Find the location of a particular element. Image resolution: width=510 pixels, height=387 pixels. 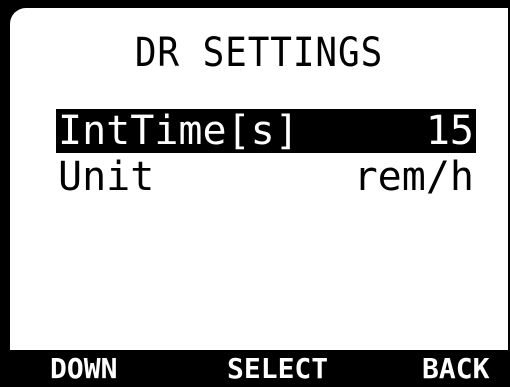

select-softkey: SELECT is located at coordinates (277, 369).